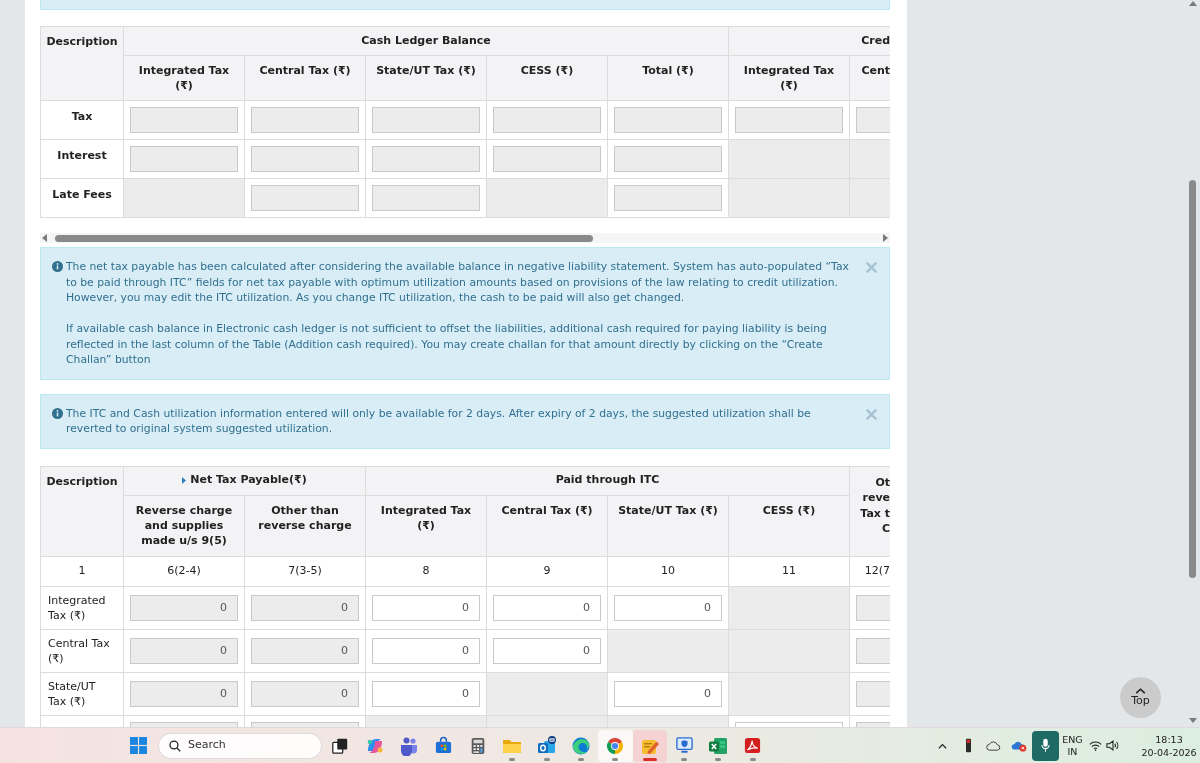 Image resolution: width=1200 pixels, height=763 pixels. Describe the element at coordinates (458, 282) in the screenshot. I see `alert-text: The net tax payable has been calculated after considering the available balance in negative liability statement. System has auto-populated “Tax to be paid through ITC” fields for net tax payable with optimum utilization amounts based on provisions of the law relating to credit utilization. However, you may edit the ITC utilization. As you change ITC utilization, the cash to be paid will also get changed.` at that location.